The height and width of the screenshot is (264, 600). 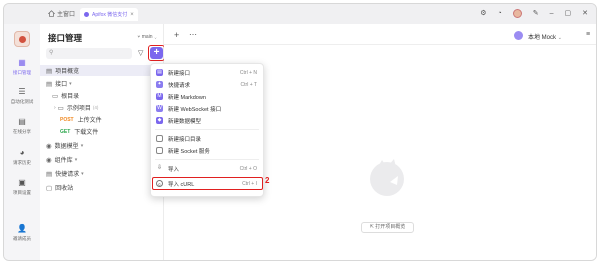 I want to click on tree-item-data-models: ◉ 数据模型 ▾, so click(x=101, y=145).